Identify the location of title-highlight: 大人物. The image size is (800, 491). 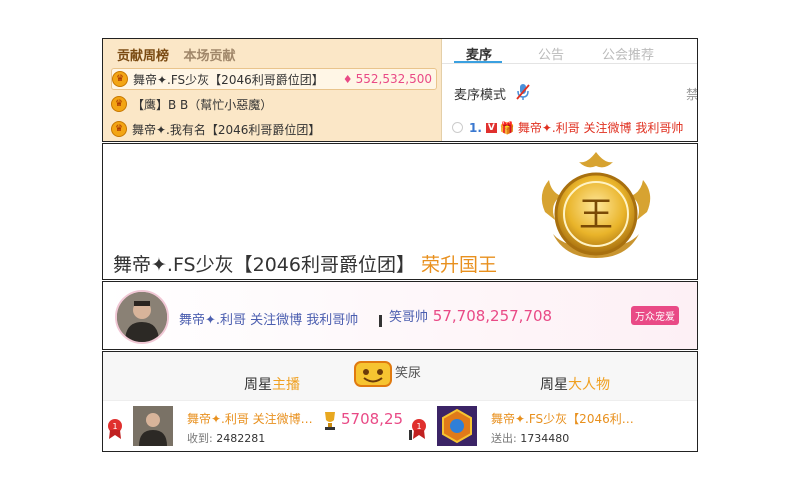
(589, 385).